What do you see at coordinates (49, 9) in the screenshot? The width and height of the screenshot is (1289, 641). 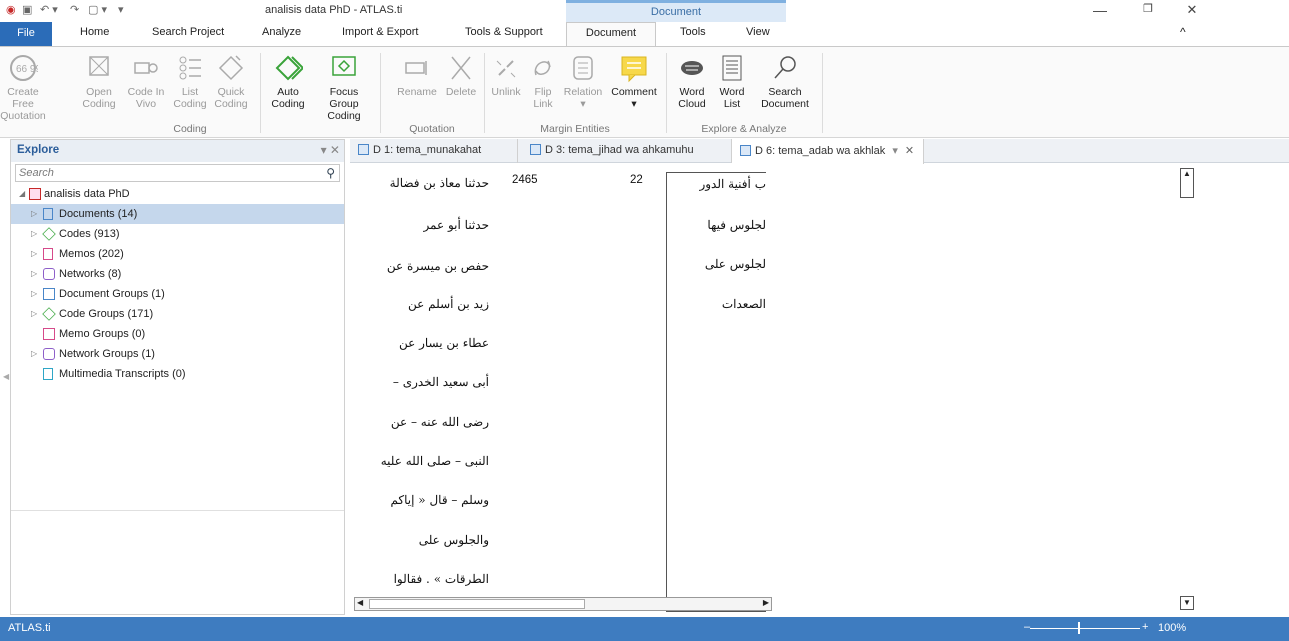 I see `undo-icon: ↶ ▾` at bounding box center [49, 9].